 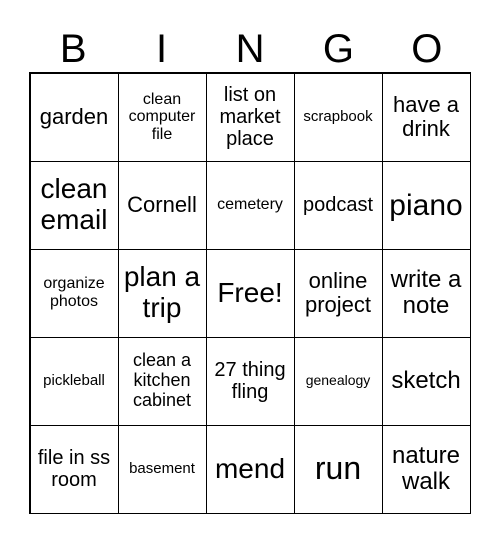 I want to click on bingo-cell: plan a trip, so click(x=162, y=293).